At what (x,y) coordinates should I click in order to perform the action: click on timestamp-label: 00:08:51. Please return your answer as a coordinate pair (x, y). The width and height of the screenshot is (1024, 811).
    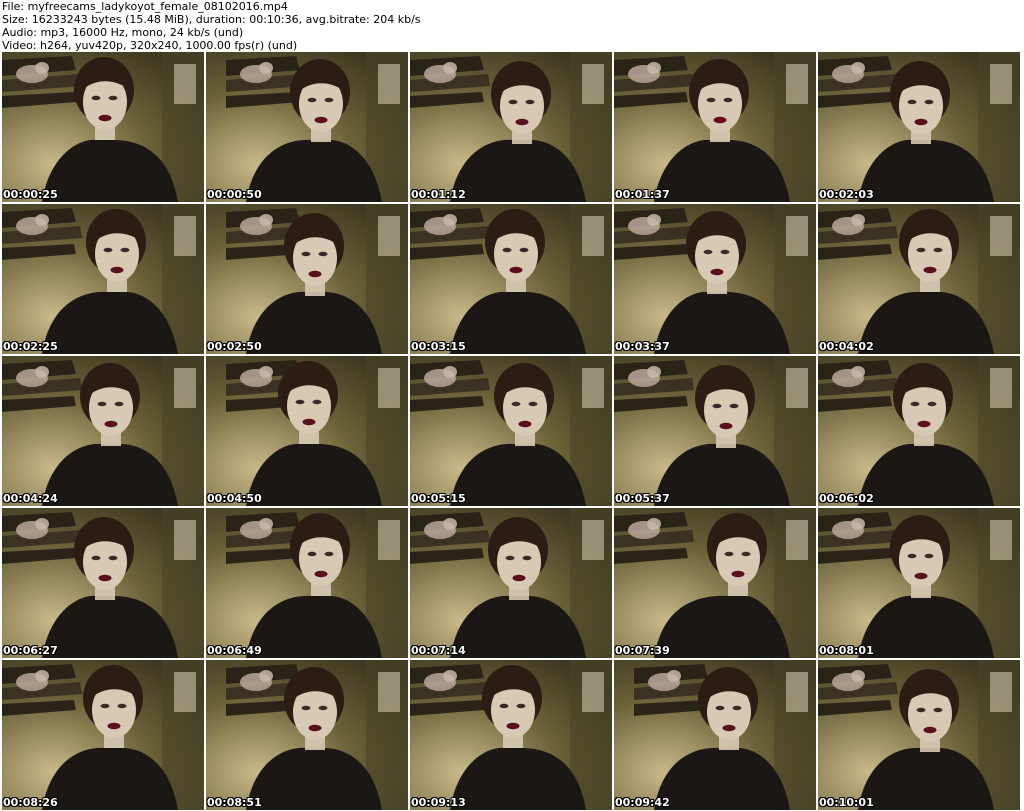
    Looking at the image, I should click on (234, 802).